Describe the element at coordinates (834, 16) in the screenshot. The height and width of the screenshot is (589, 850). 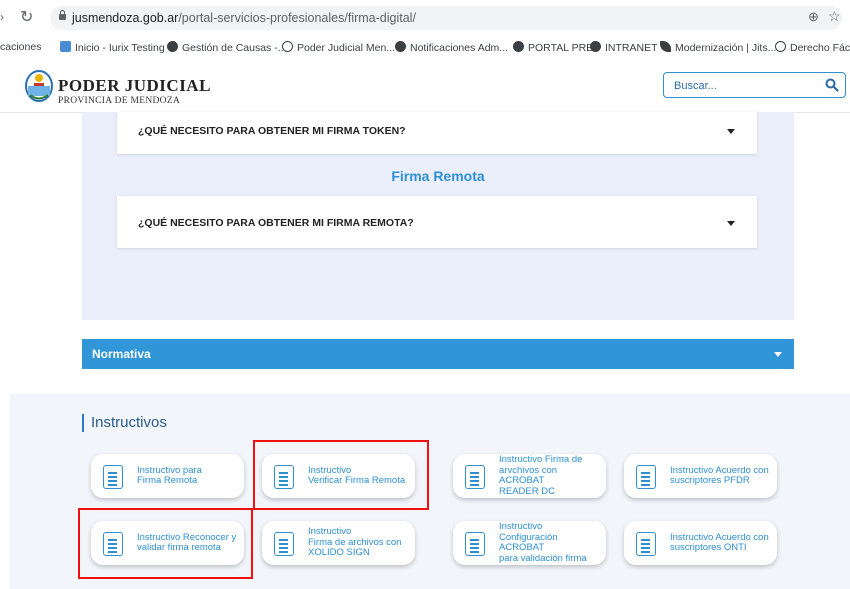
I see `bookmark-star-icon: ☆` at that location.